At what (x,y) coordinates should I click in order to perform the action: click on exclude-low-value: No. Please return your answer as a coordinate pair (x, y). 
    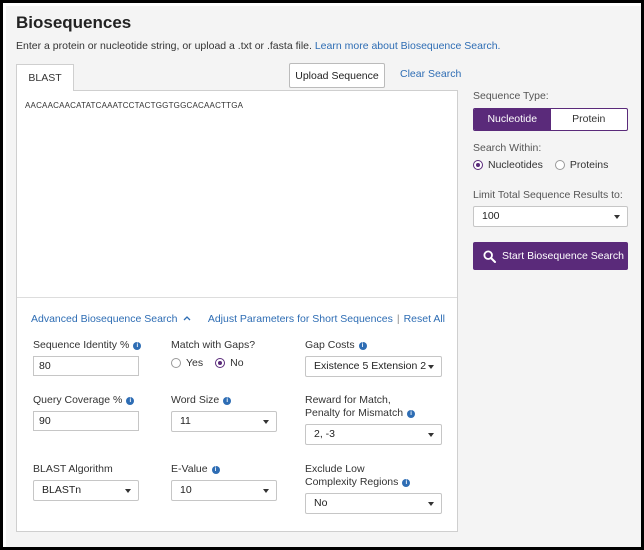
    Looking at the image, I should click on (321, 503).